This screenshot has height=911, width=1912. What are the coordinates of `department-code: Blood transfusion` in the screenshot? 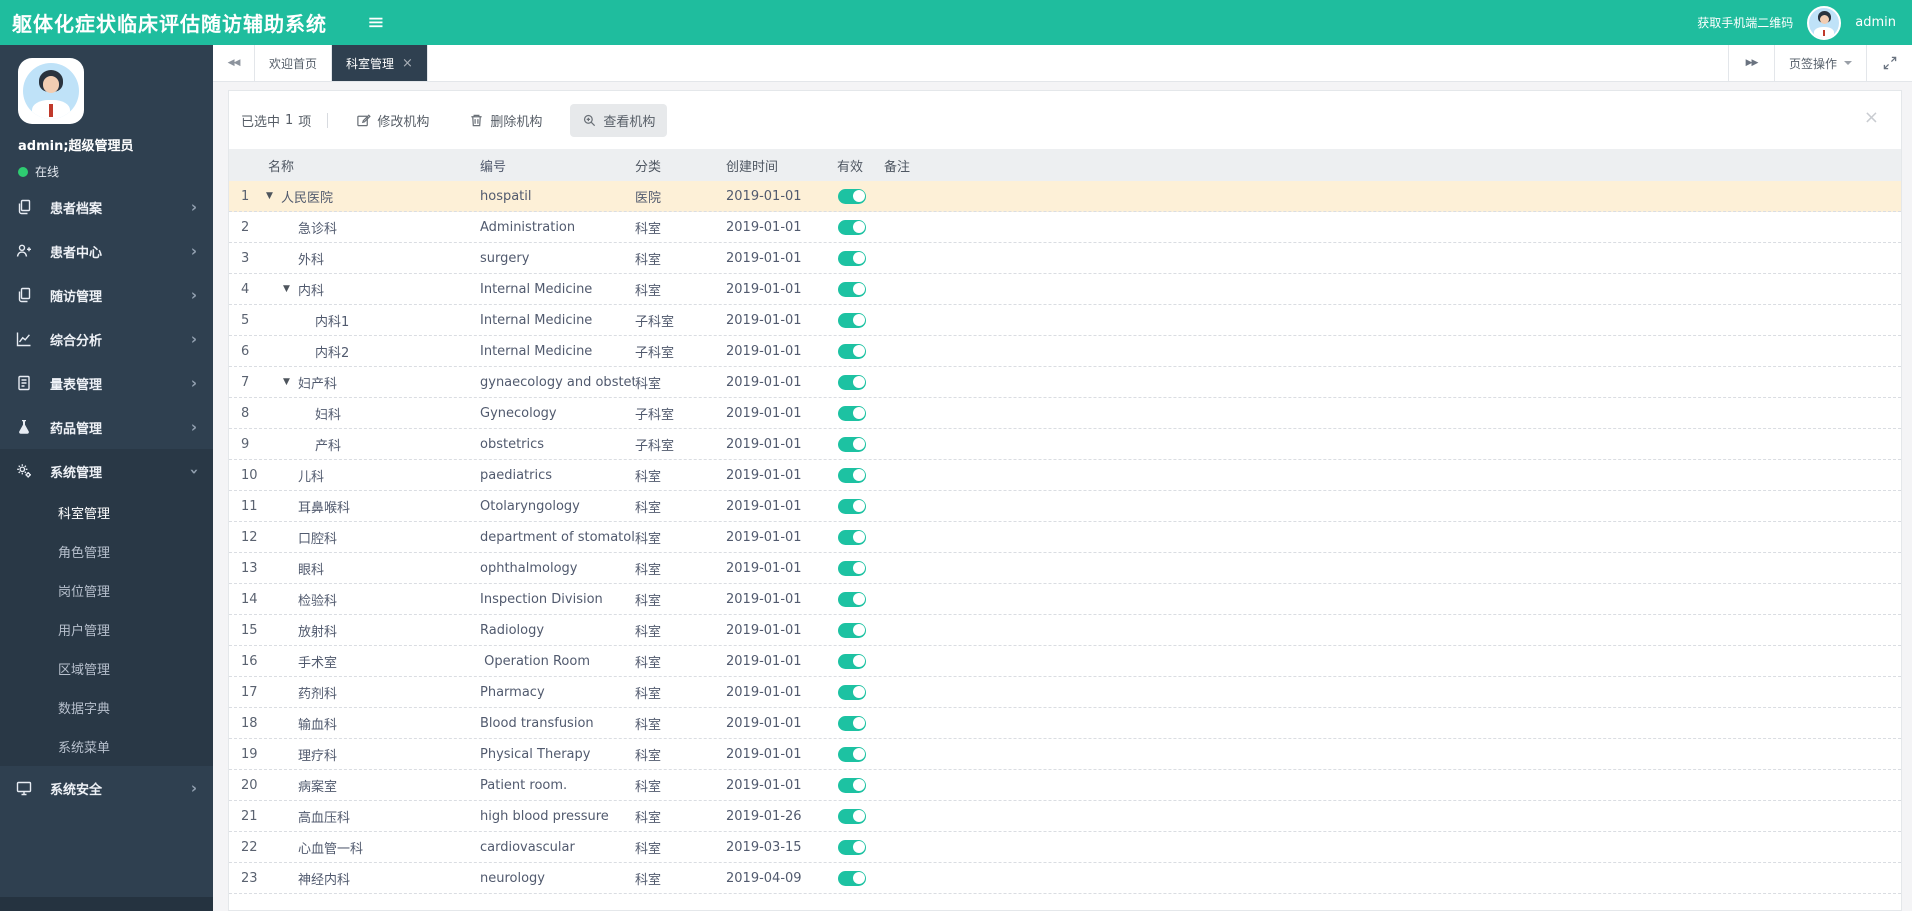 It's located at (537, 723).